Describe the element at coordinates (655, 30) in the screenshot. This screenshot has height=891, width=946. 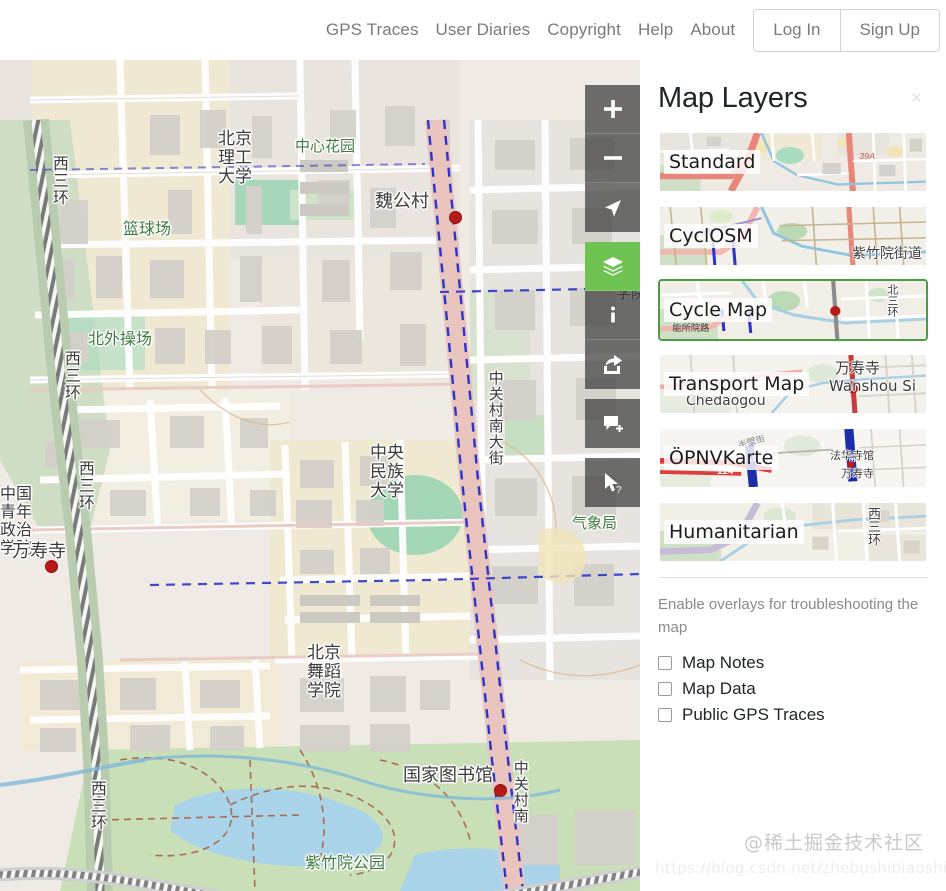
I see `nav-help: Help` at that location.